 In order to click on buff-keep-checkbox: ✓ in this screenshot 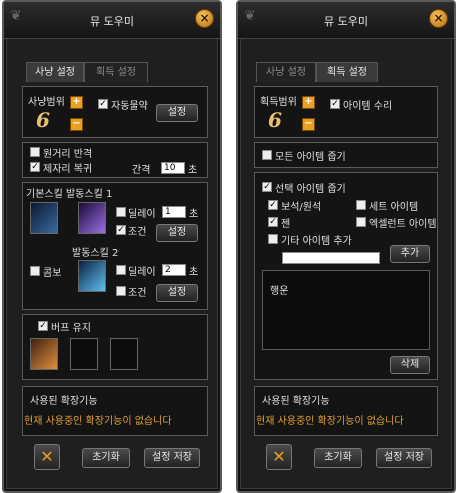, I will do `click(43, 326)`.